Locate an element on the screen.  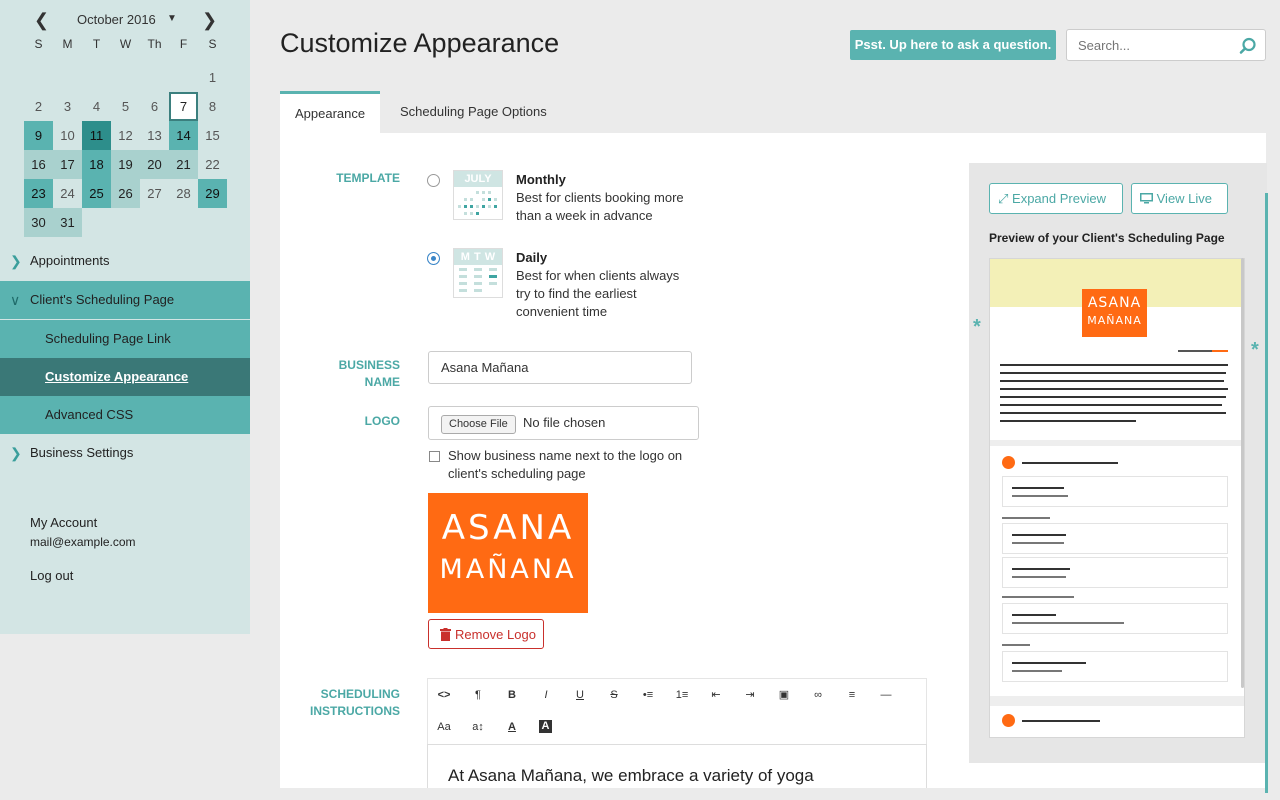
calendar-day: 29 is located at coordinates (212, 193).